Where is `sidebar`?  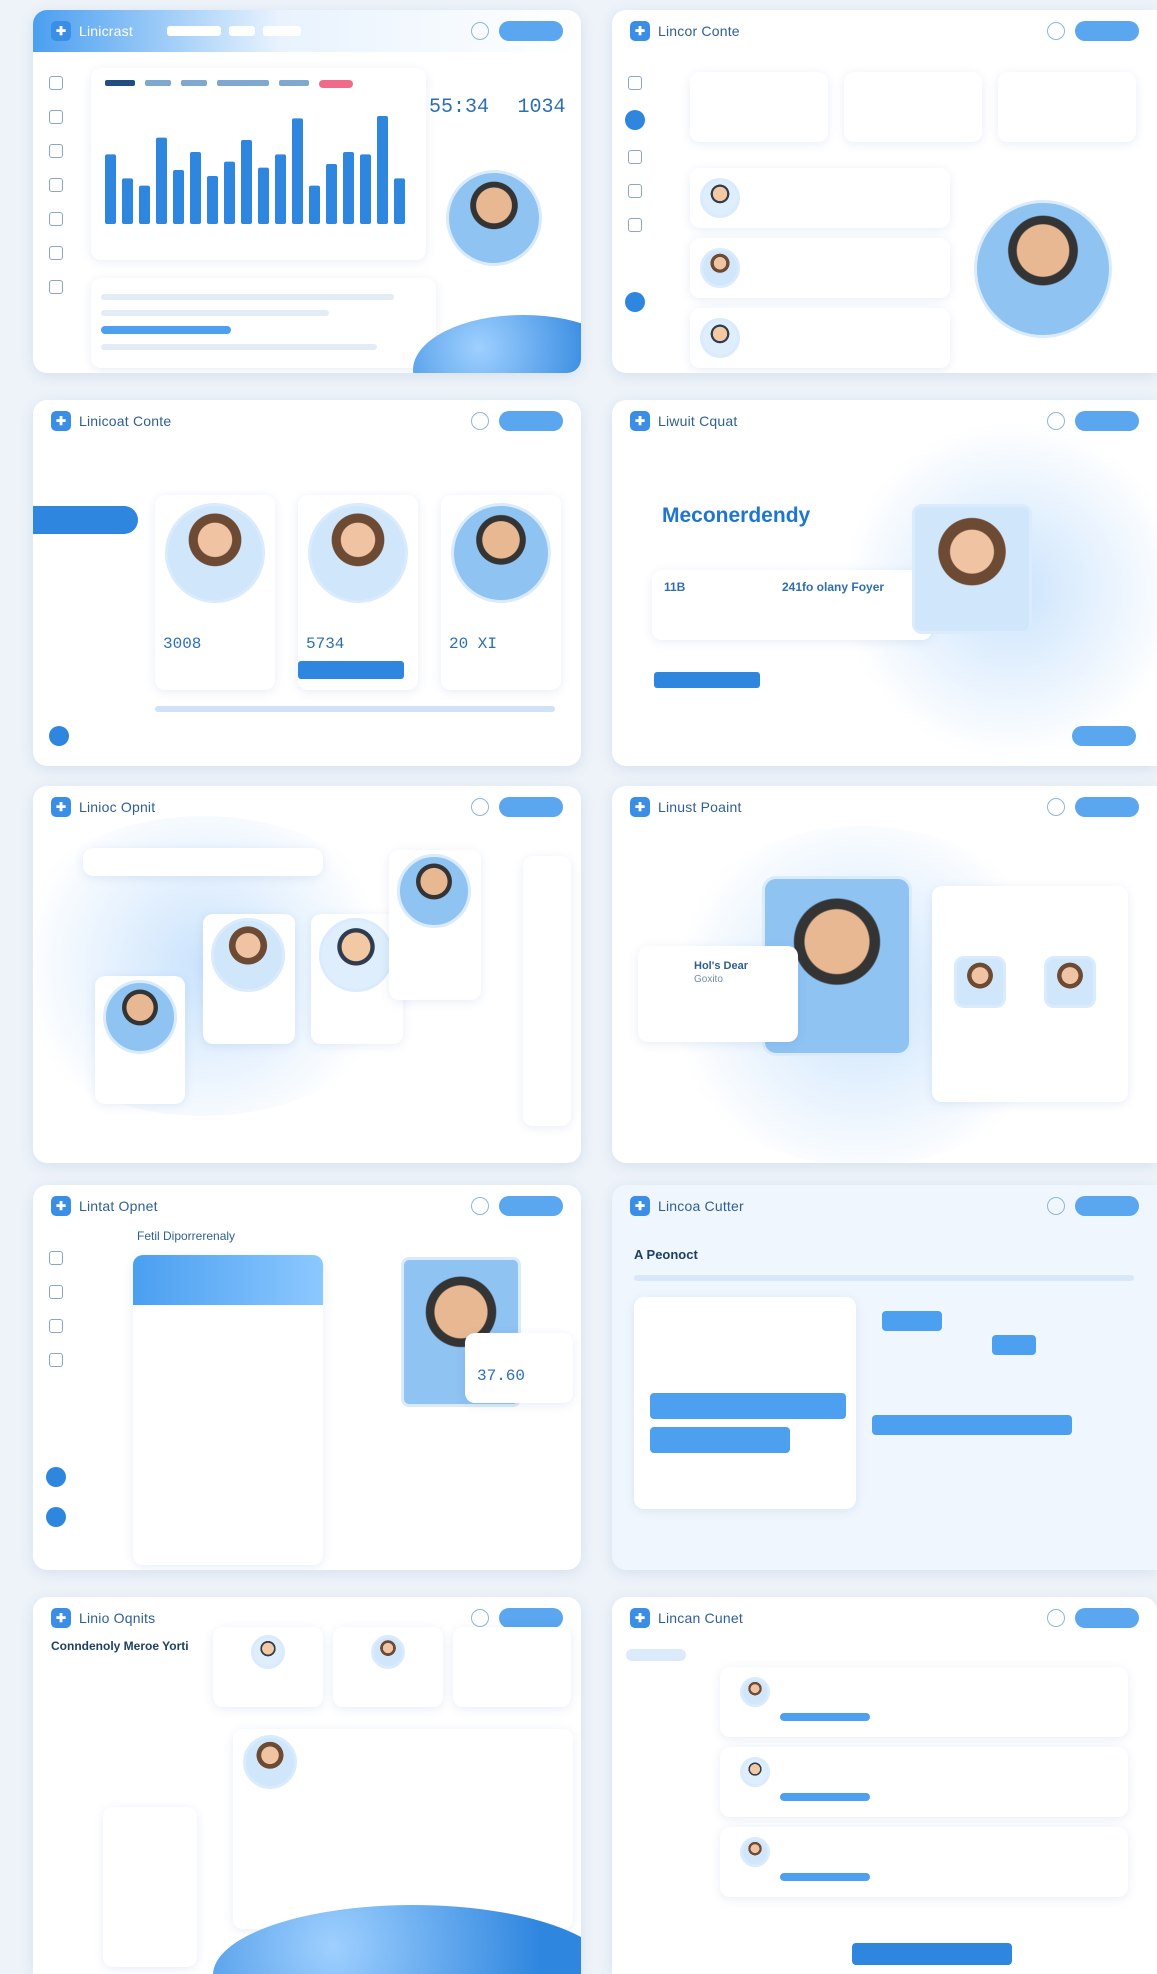 sidebar is located at coordinates (56, 1398).